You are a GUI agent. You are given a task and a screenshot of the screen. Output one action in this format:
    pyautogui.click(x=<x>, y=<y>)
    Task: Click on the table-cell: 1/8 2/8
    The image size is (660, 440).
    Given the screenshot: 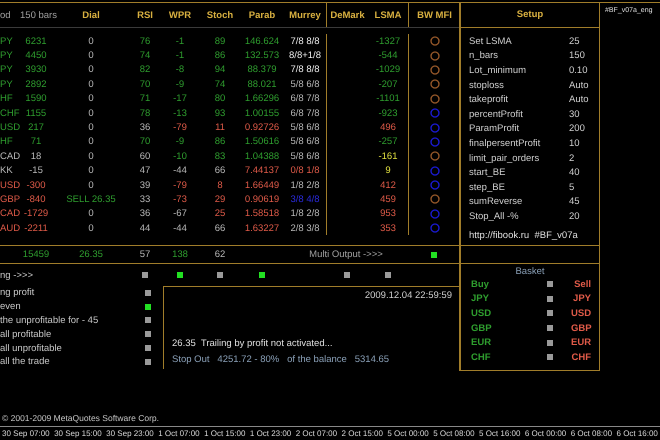 What is the action you would take?
    pyautogui.click(x=305, y=214)
    